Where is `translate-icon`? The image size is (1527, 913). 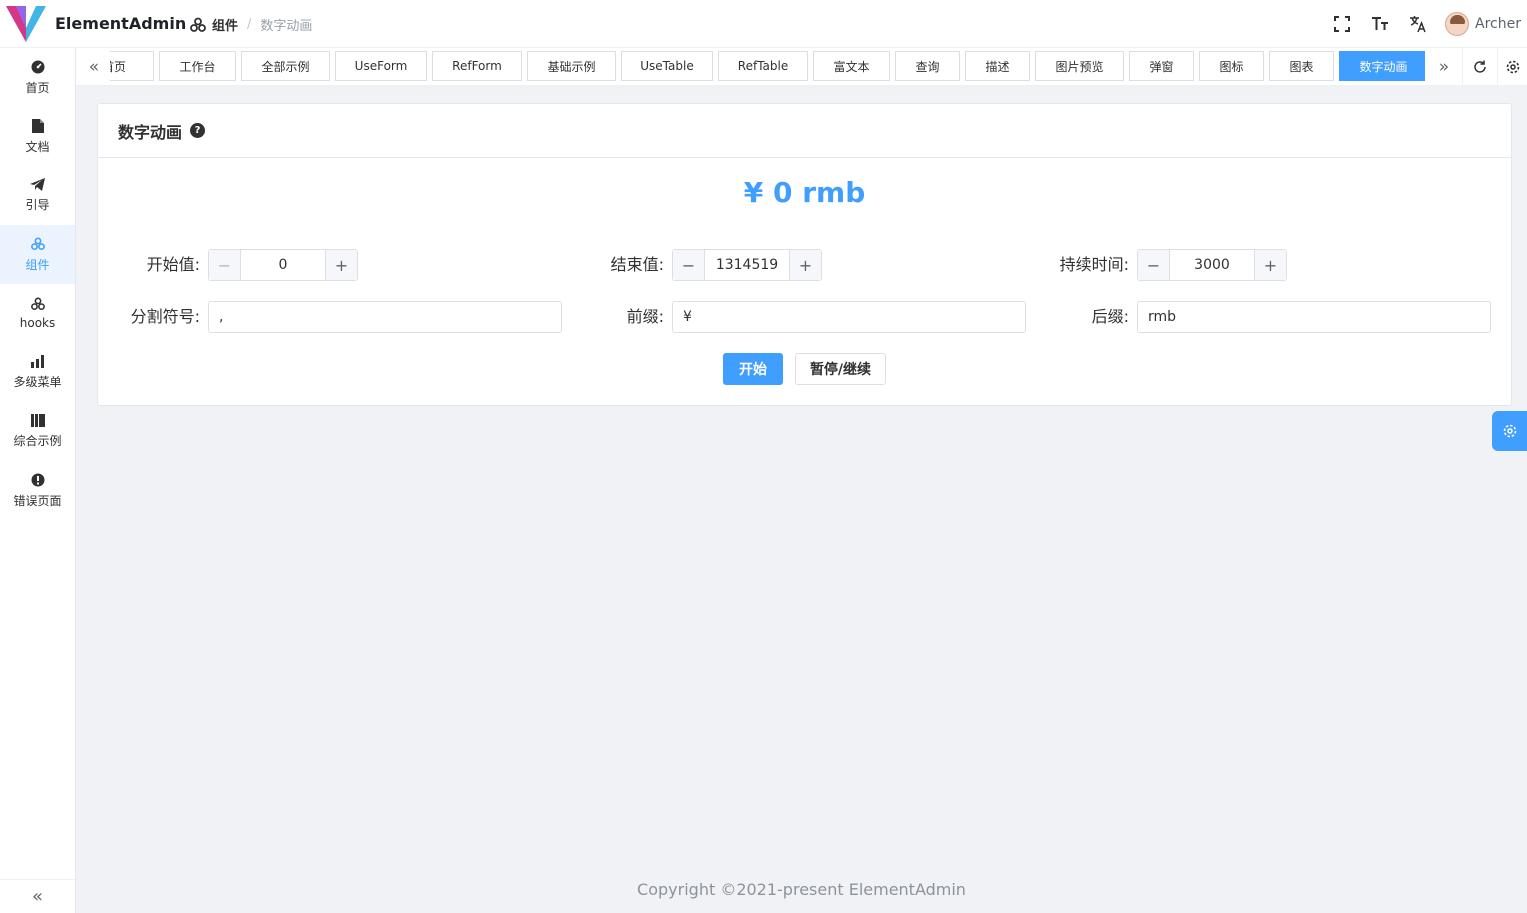 translate-icon is located at coordinates (1418, 24).